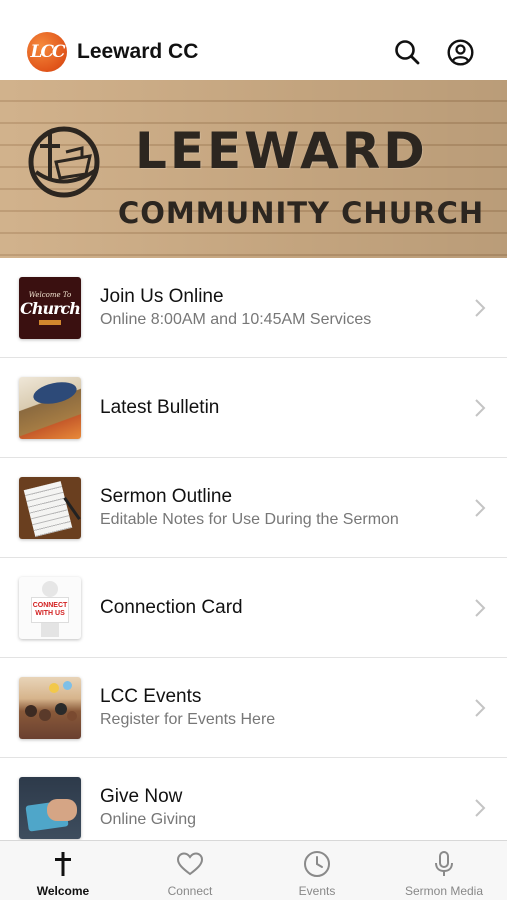  I want to click on tab-label: Connect, so click(190, 891).